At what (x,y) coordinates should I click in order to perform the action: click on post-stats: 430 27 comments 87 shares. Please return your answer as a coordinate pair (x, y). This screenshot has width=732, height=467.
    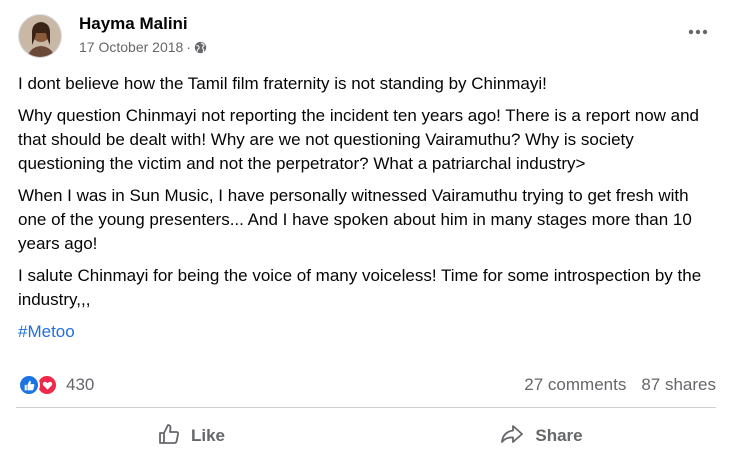
    Looking at the image, I should click on (367, 385).